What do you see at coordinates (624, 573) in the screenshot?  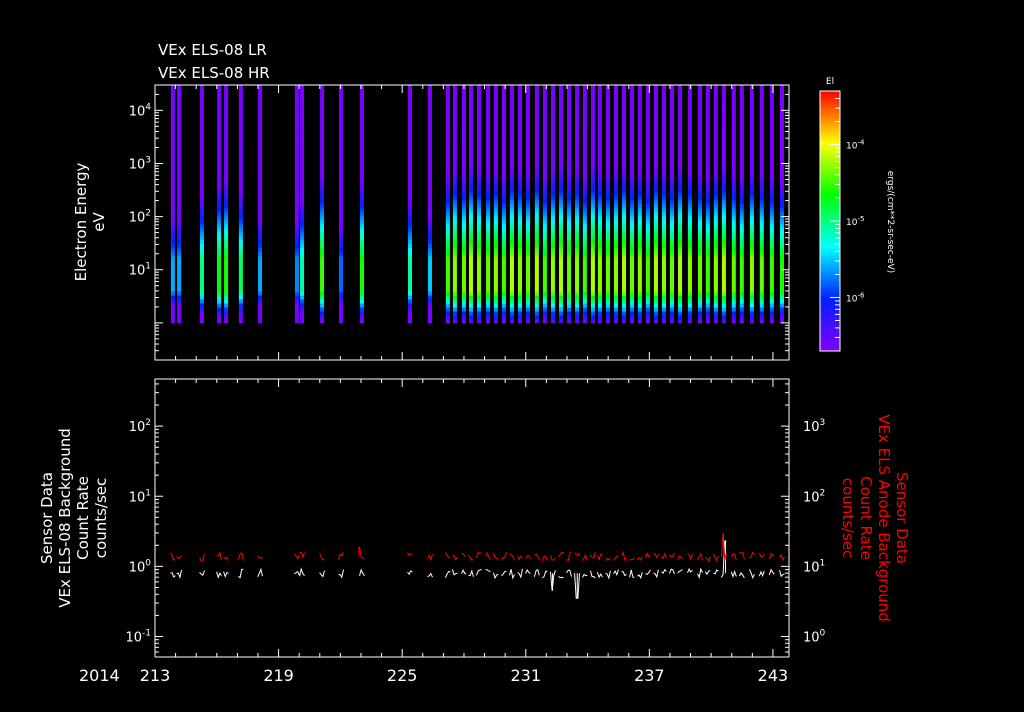 I see `series-segment` at bounding box center [624, 573].